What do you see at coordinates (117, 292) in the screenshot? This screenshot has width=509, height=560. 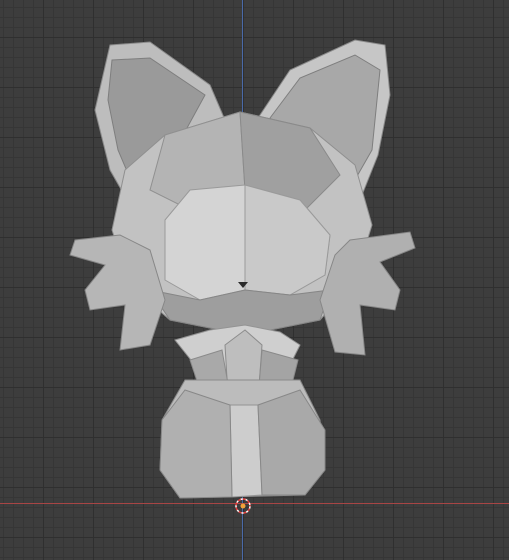 I see `left-cheek-tuft` at bounding box center [117, 292].